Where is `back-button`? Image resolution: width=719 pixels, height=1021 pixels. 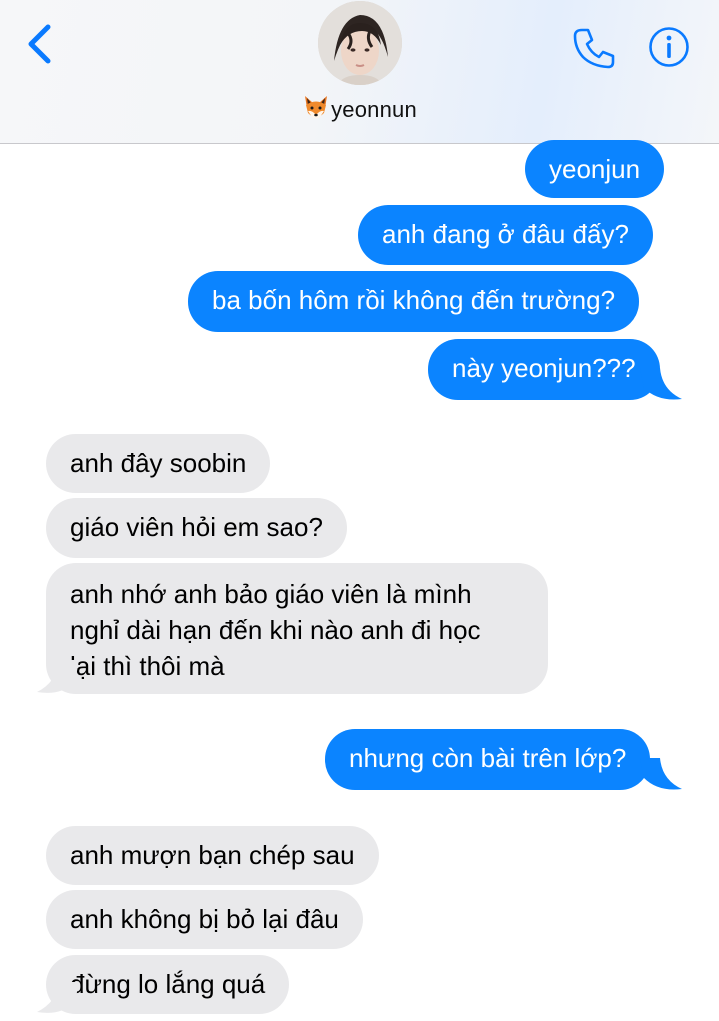 back-button is located at coordinates (42, 45).